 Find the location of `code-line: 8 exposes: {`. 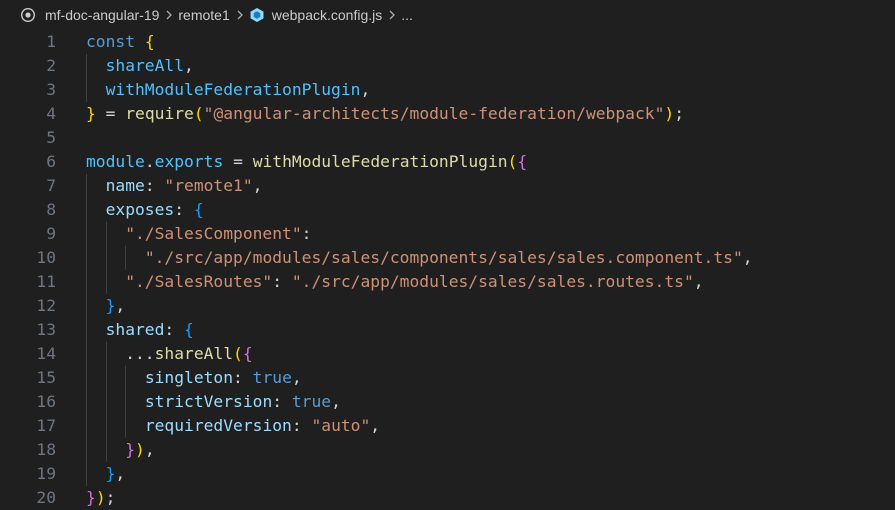

code-line: 8 exposes: { is located at coordinates (447, 210).